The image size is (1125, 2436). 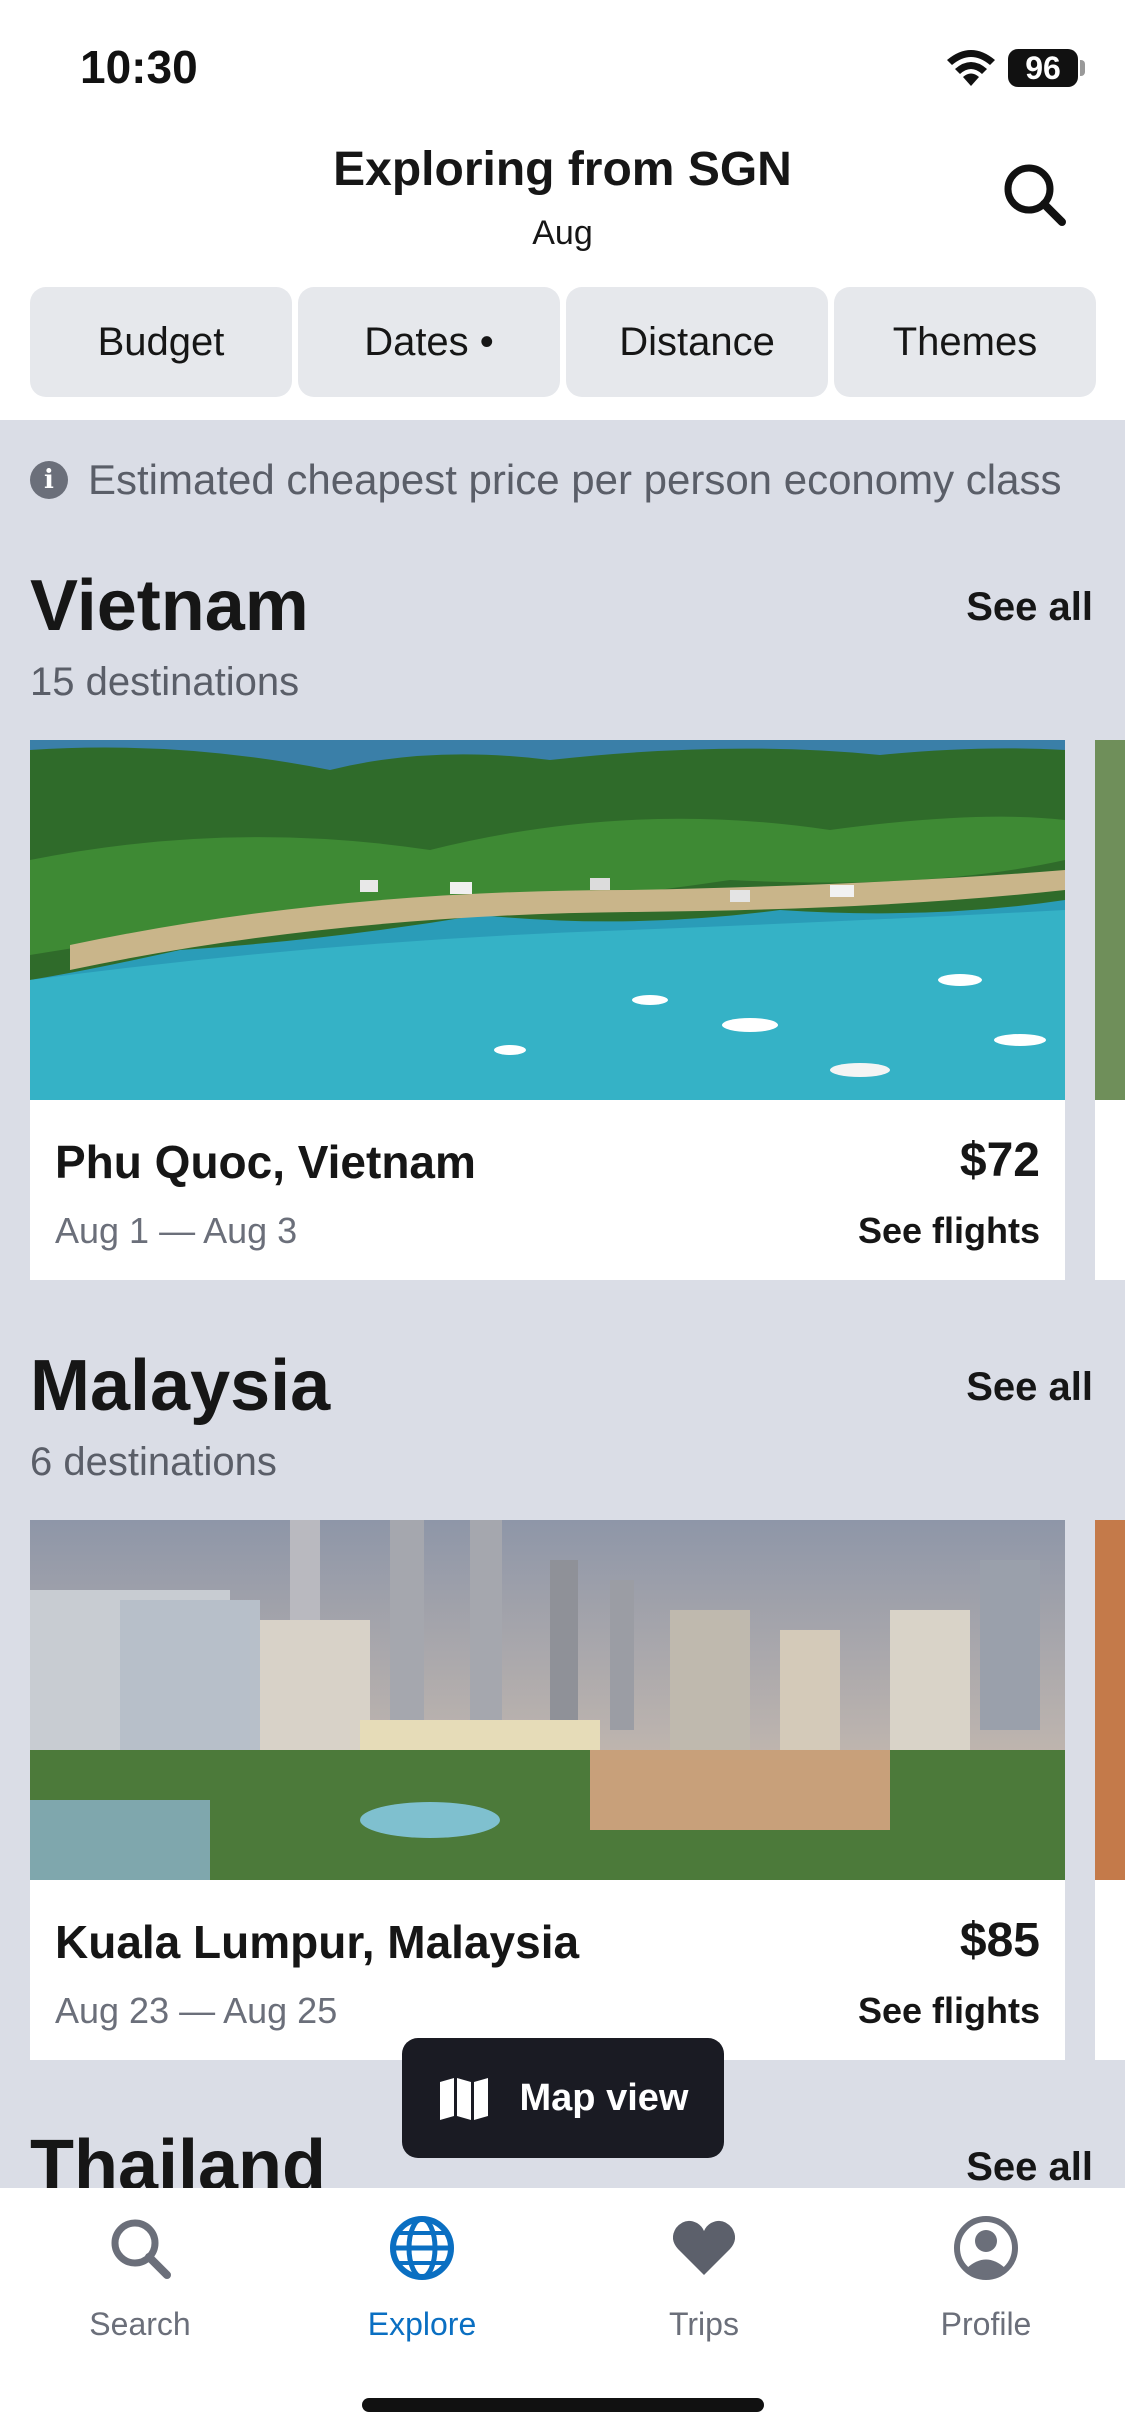 I want to click on page-title: Exploring from SGN, so click(x=562, y=169).